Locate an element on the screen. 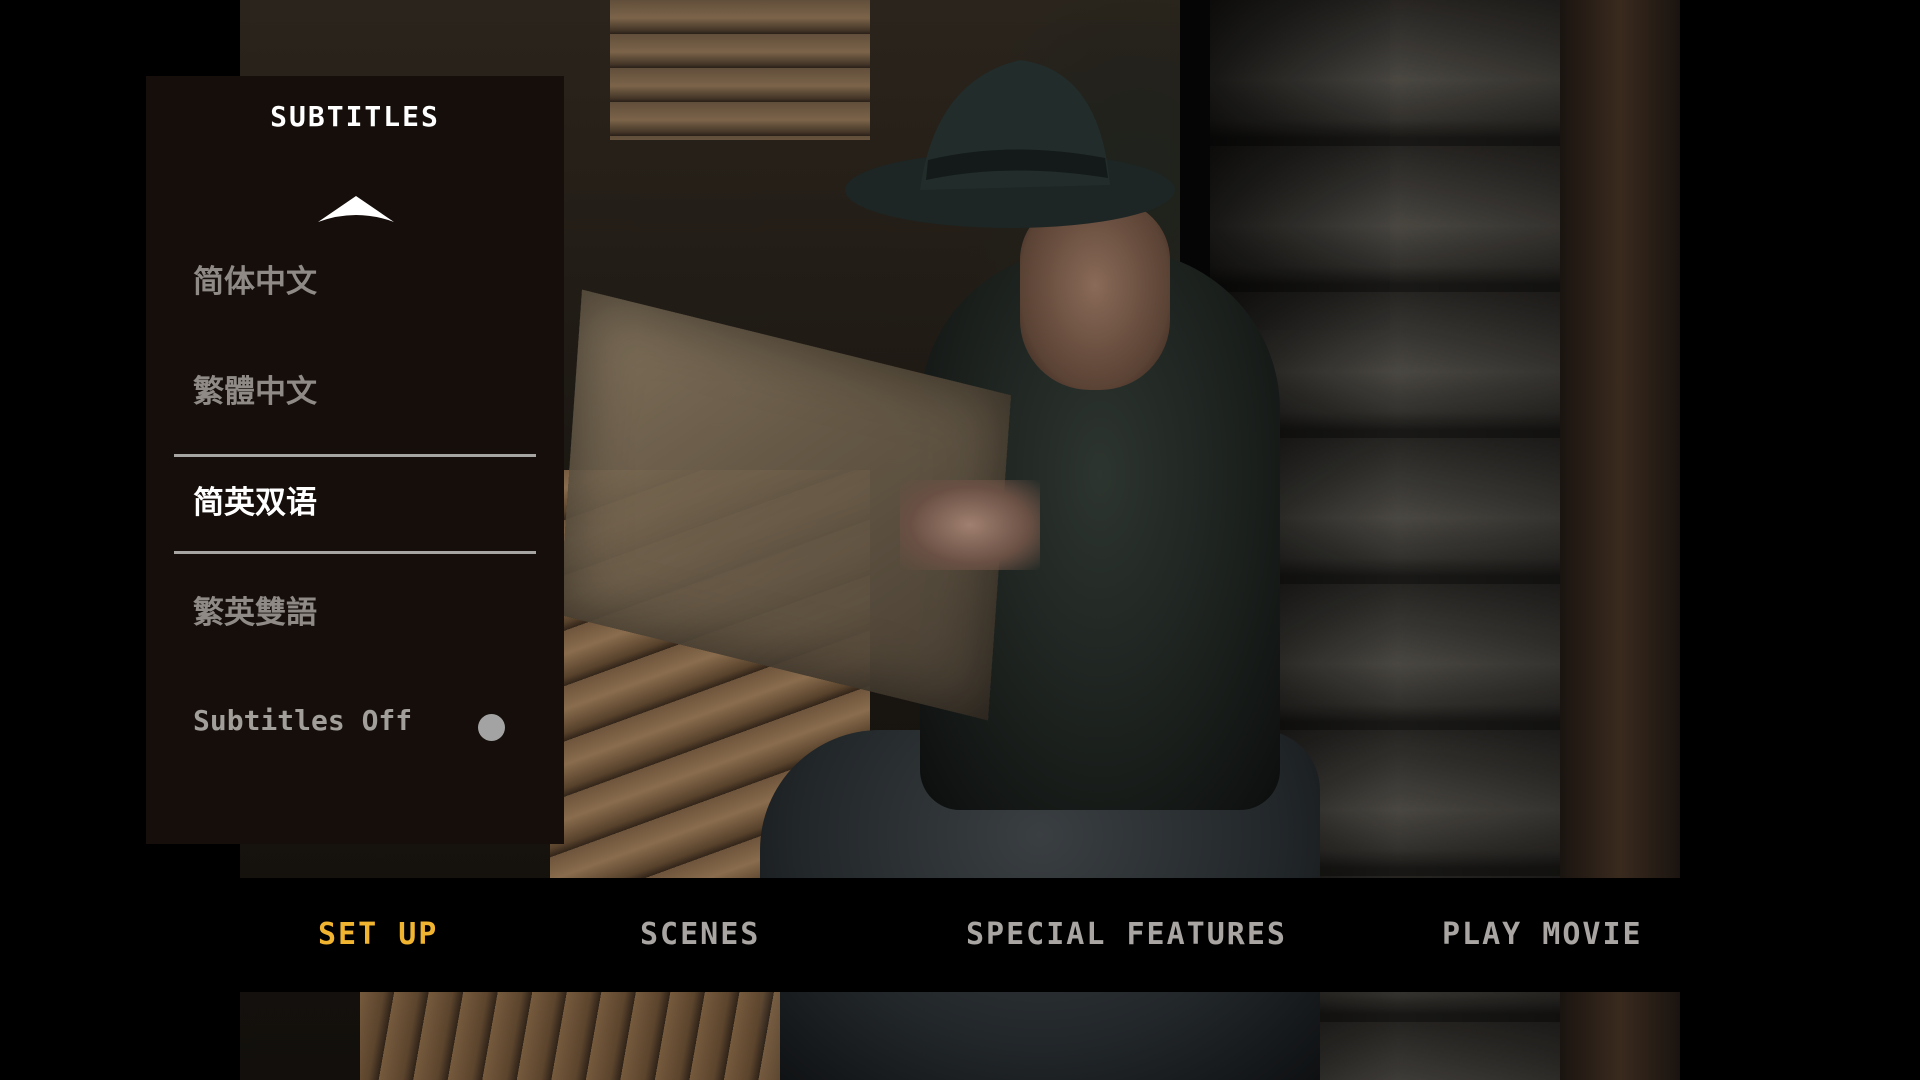 The height and width of the screenshot is (1080, 1920). chevron-up-icon is located at coordinates (356, 209).